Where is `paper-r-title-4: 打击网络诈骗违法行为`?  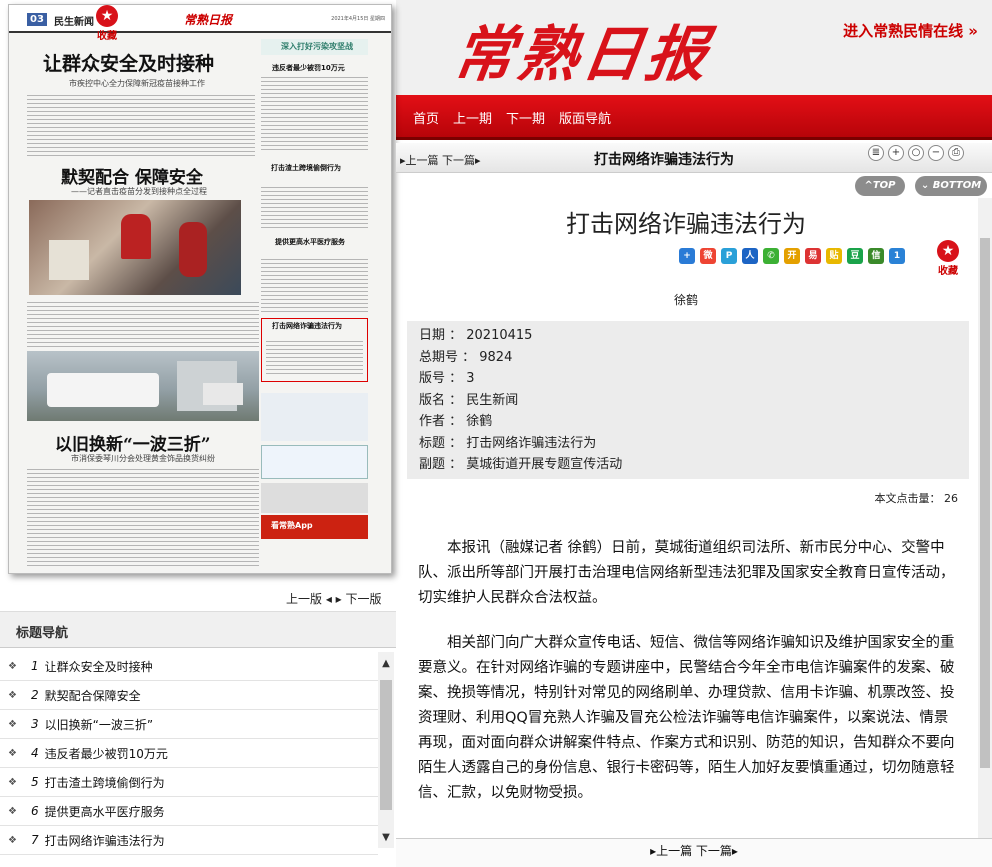 paper-r-title-4: 打击网络诈骗违法行为 is located at coordinates (307, 326).